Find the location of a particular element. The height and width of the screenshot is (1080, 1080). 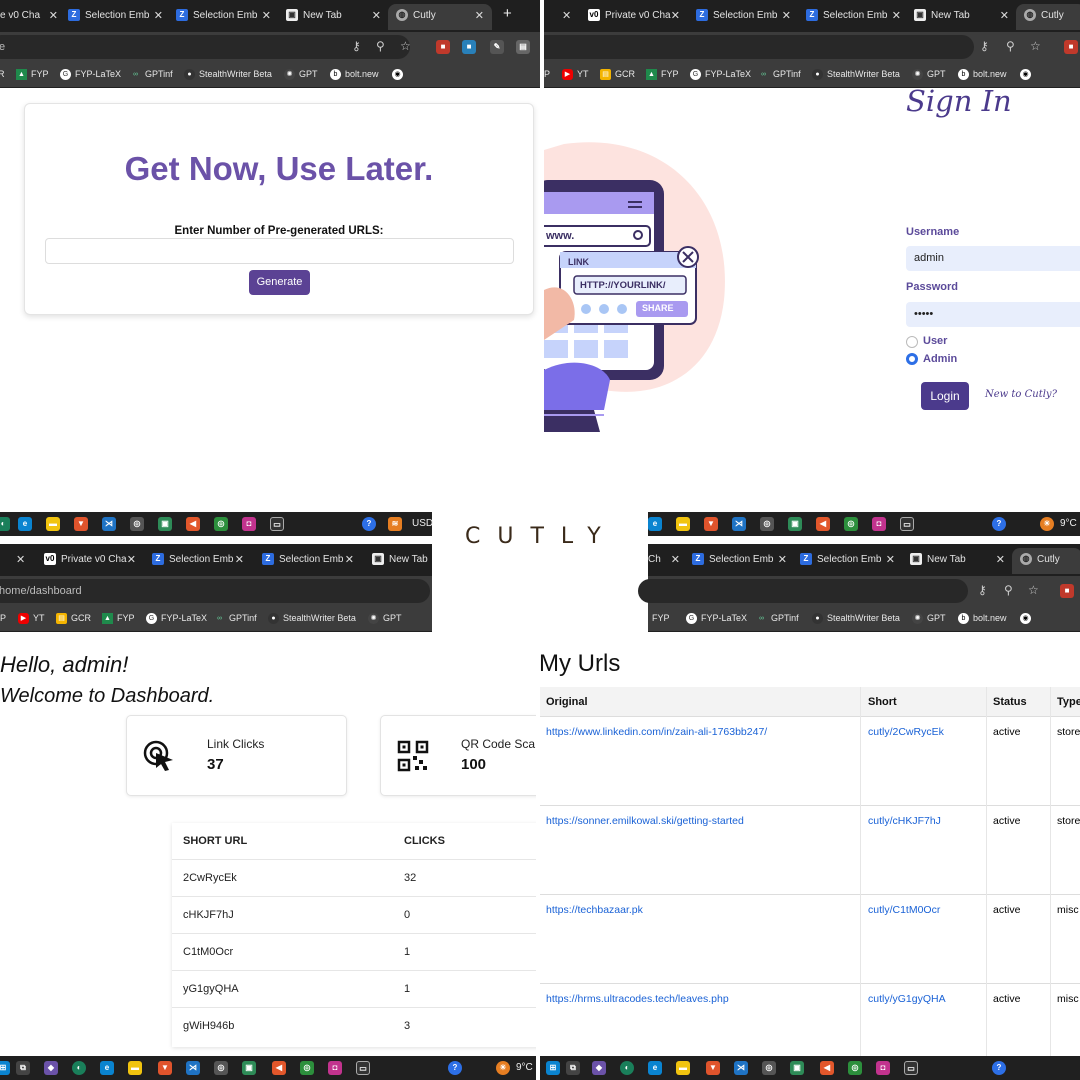

generate-button: Generate is located at coordinates (279, 282).